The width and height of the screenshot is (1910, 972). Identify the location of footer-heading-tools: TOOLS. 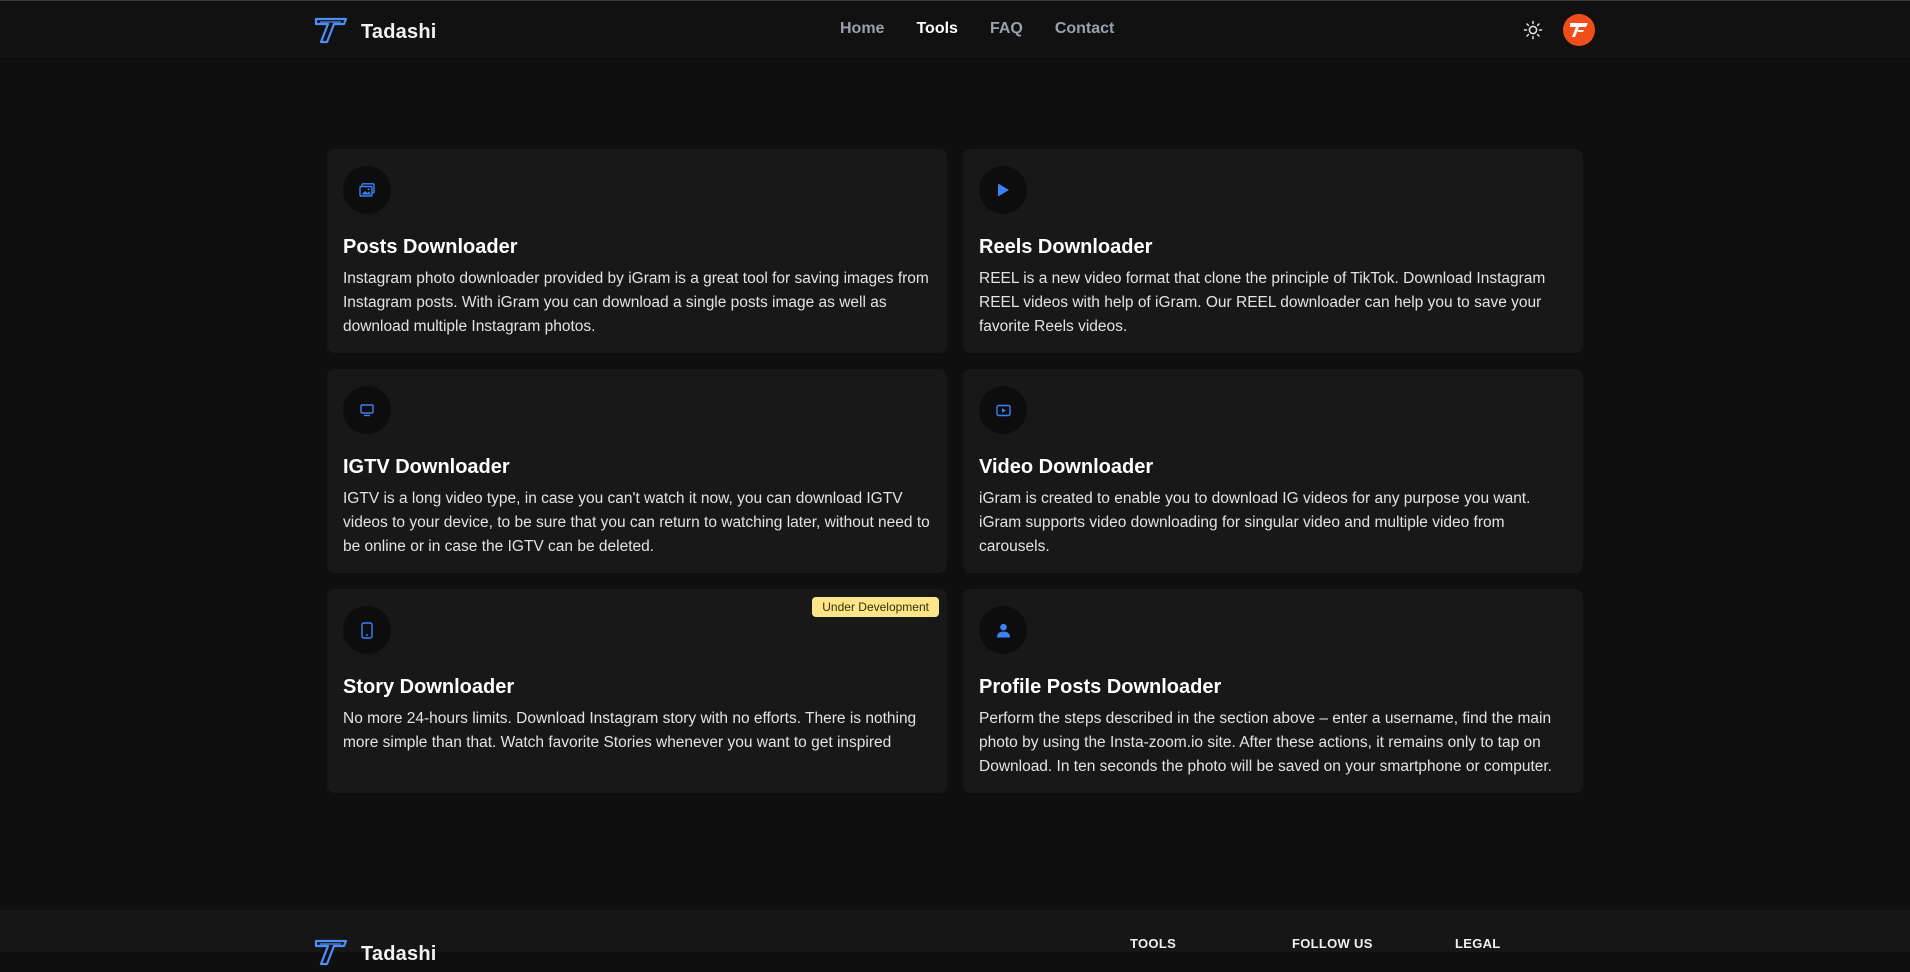
(1153, 943).